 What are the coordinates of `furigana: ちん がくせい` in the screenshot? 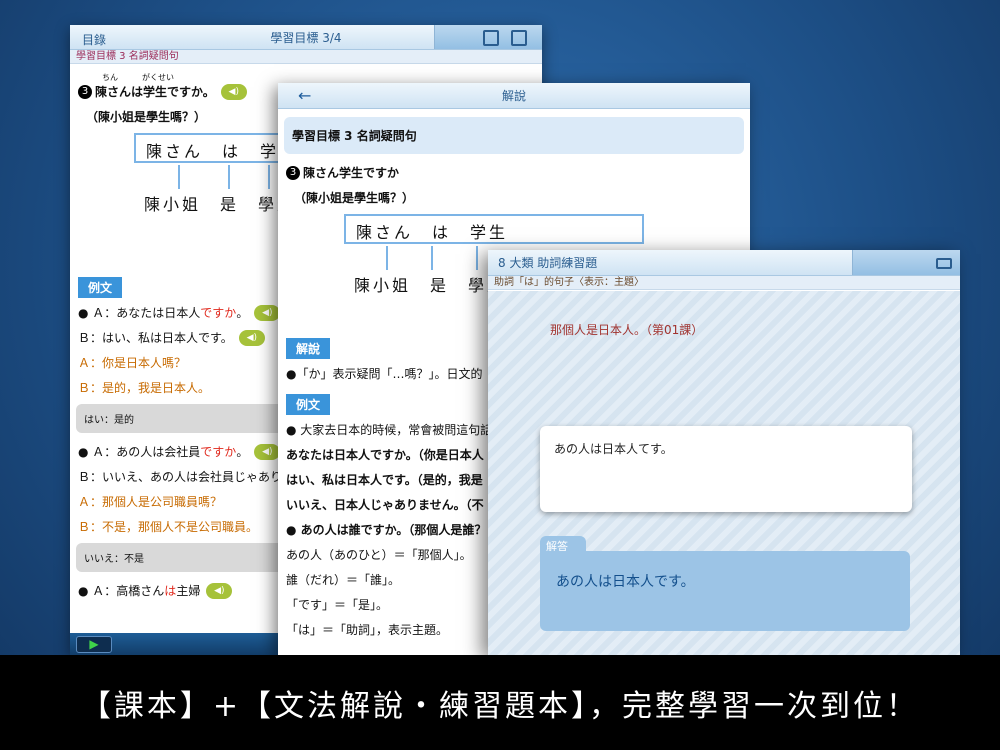 It's located at (138, 77).